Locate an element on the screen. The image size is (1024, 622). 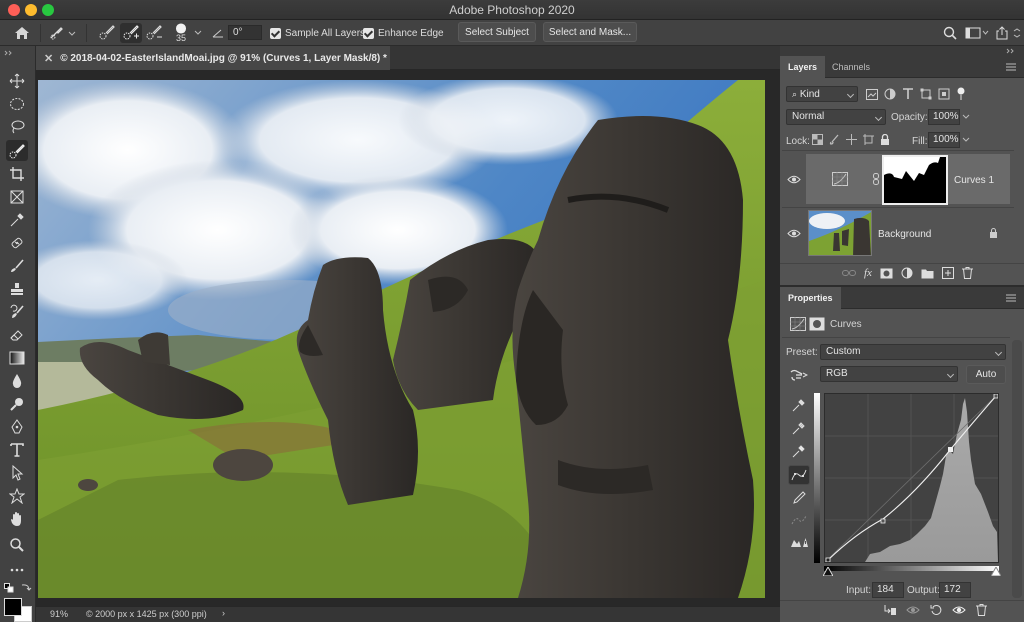
filter-toggle-icon is located at coordinates (961, 94).